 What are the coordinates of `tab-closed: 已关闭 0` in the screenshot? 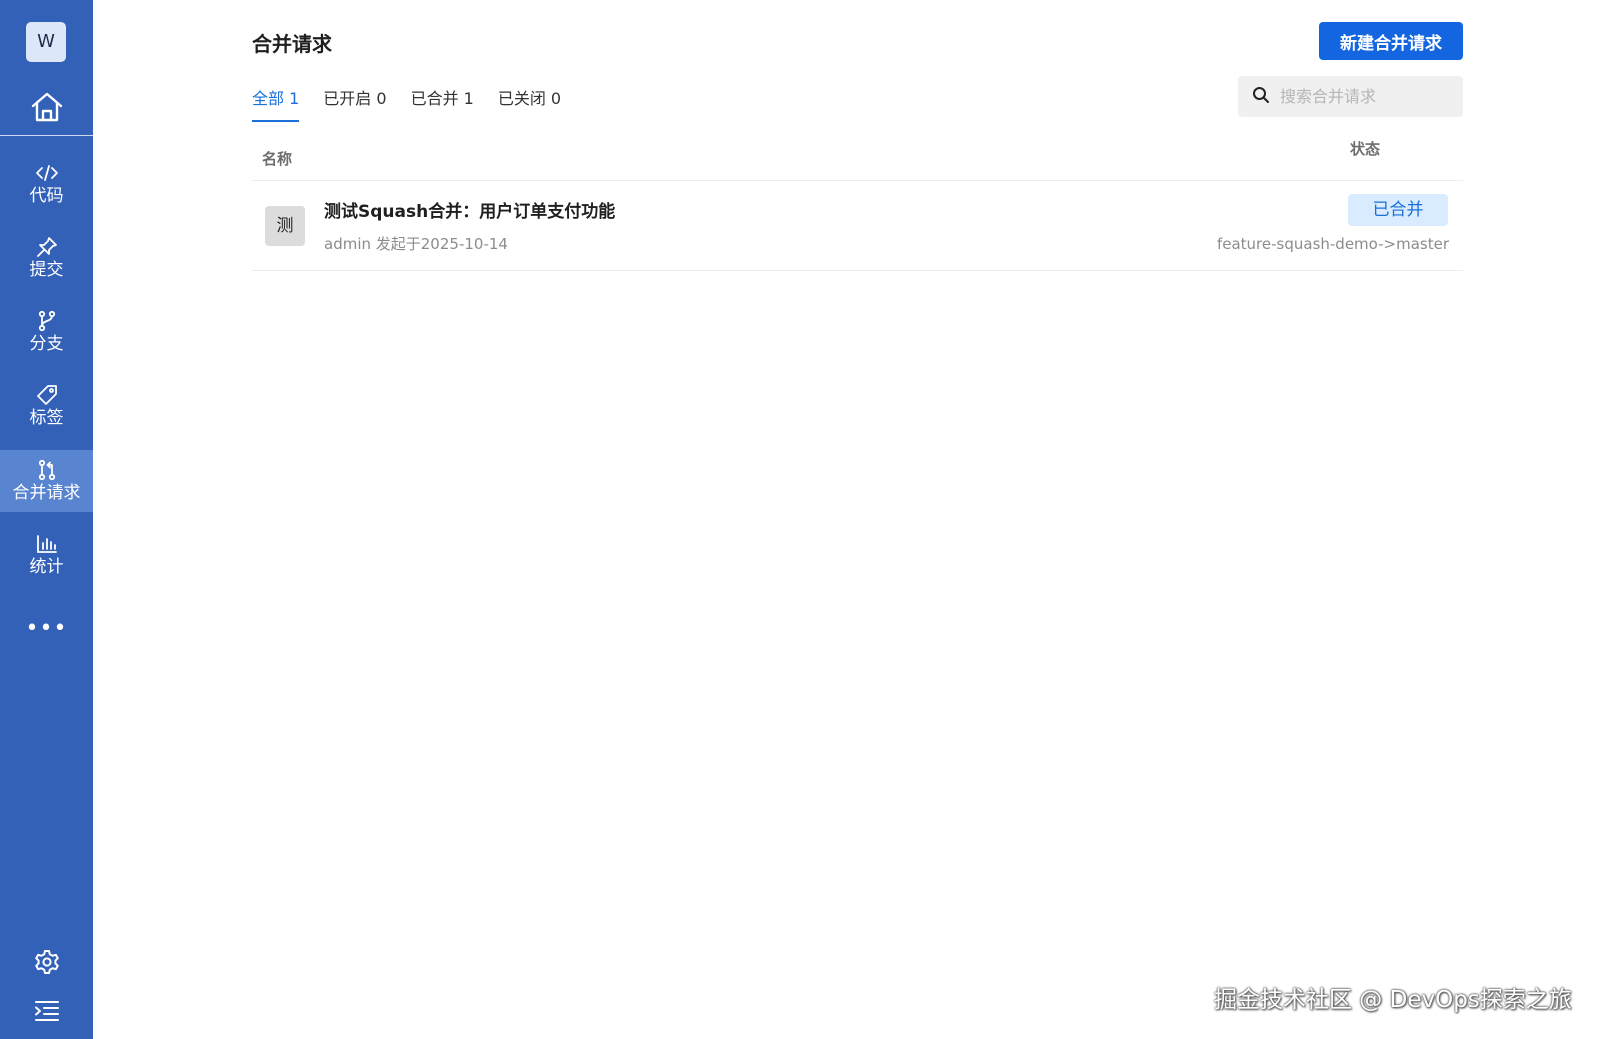 It's located at (529, 104).